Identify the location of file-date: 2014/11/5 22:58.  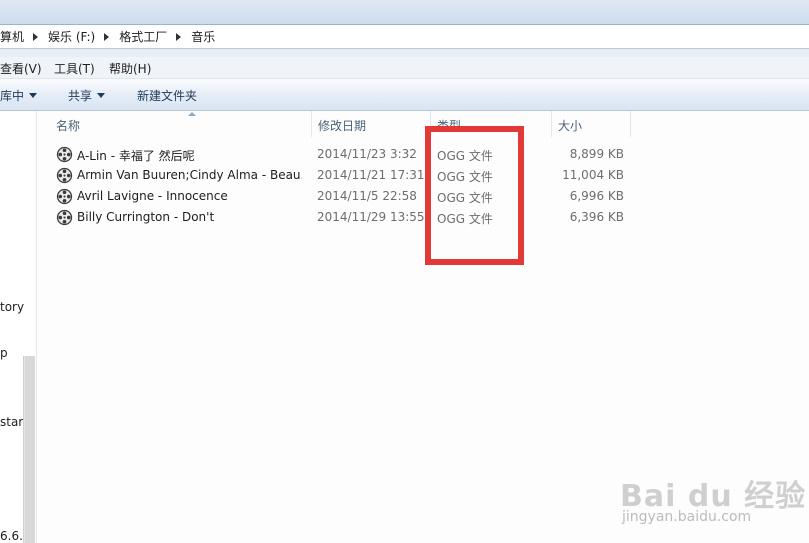
(367, 196).